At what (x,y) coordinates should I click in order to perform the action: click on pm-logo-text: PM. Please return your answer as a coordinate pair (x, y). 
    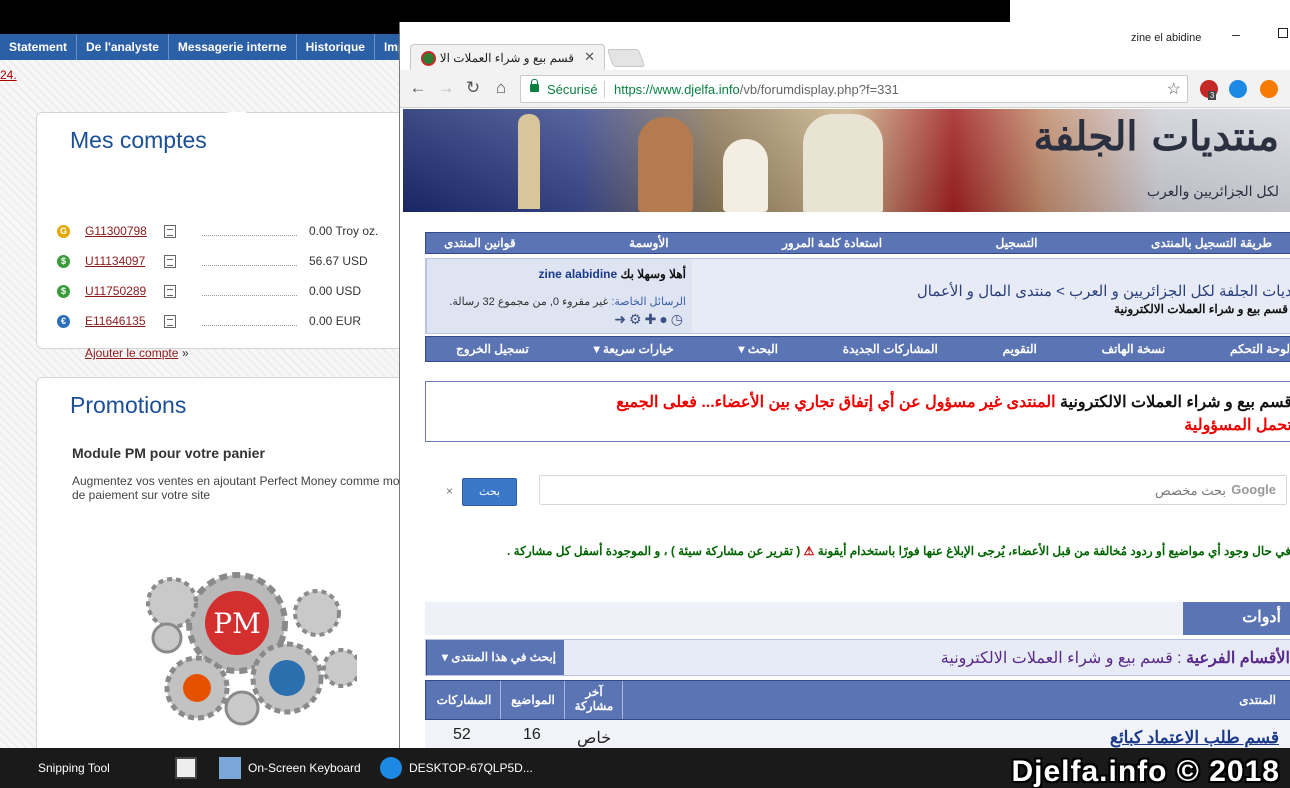
    Looking at the image, I should click on (237, 623).